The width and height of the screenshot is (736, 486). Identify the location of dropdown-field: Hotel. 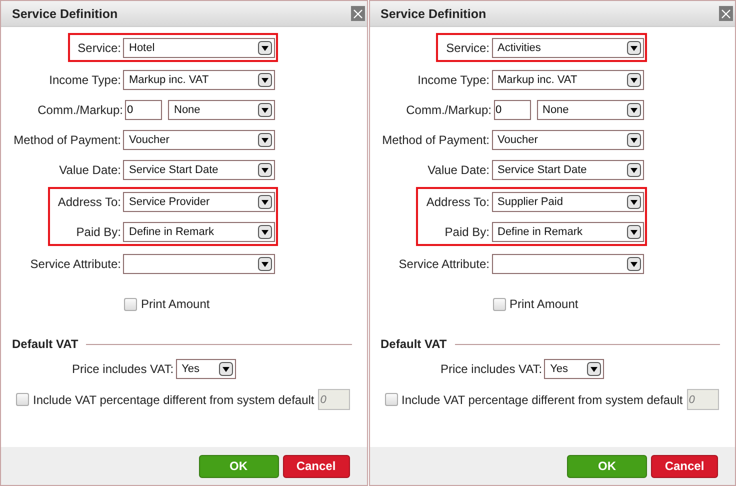
(199, 48).